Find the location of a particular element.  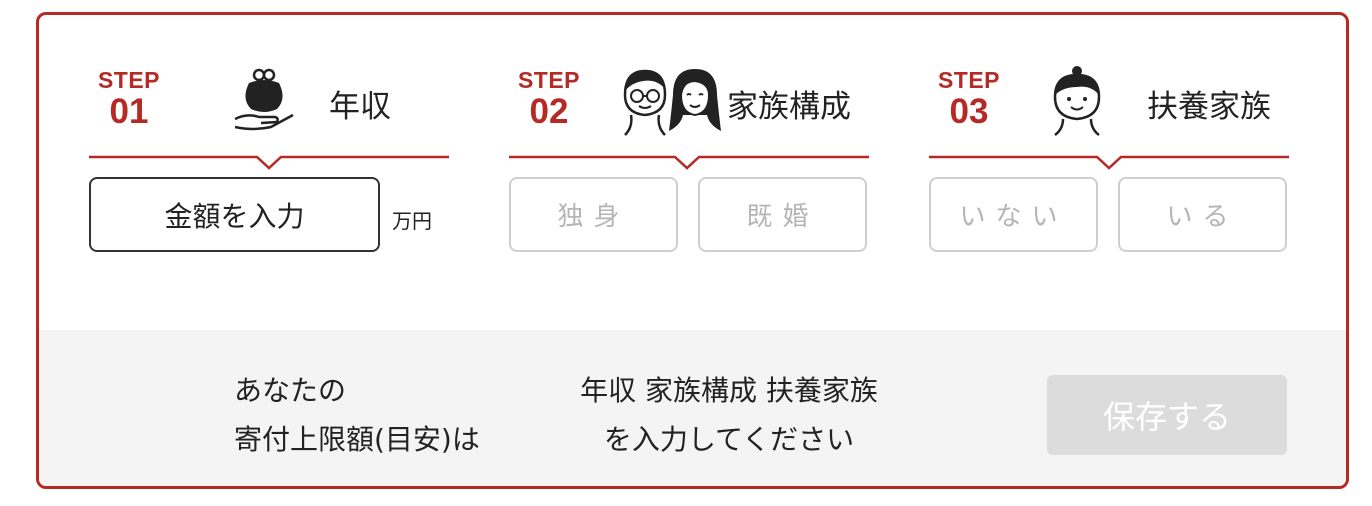

step-1-label: STEP 01 is located at coordinates (129, 99).